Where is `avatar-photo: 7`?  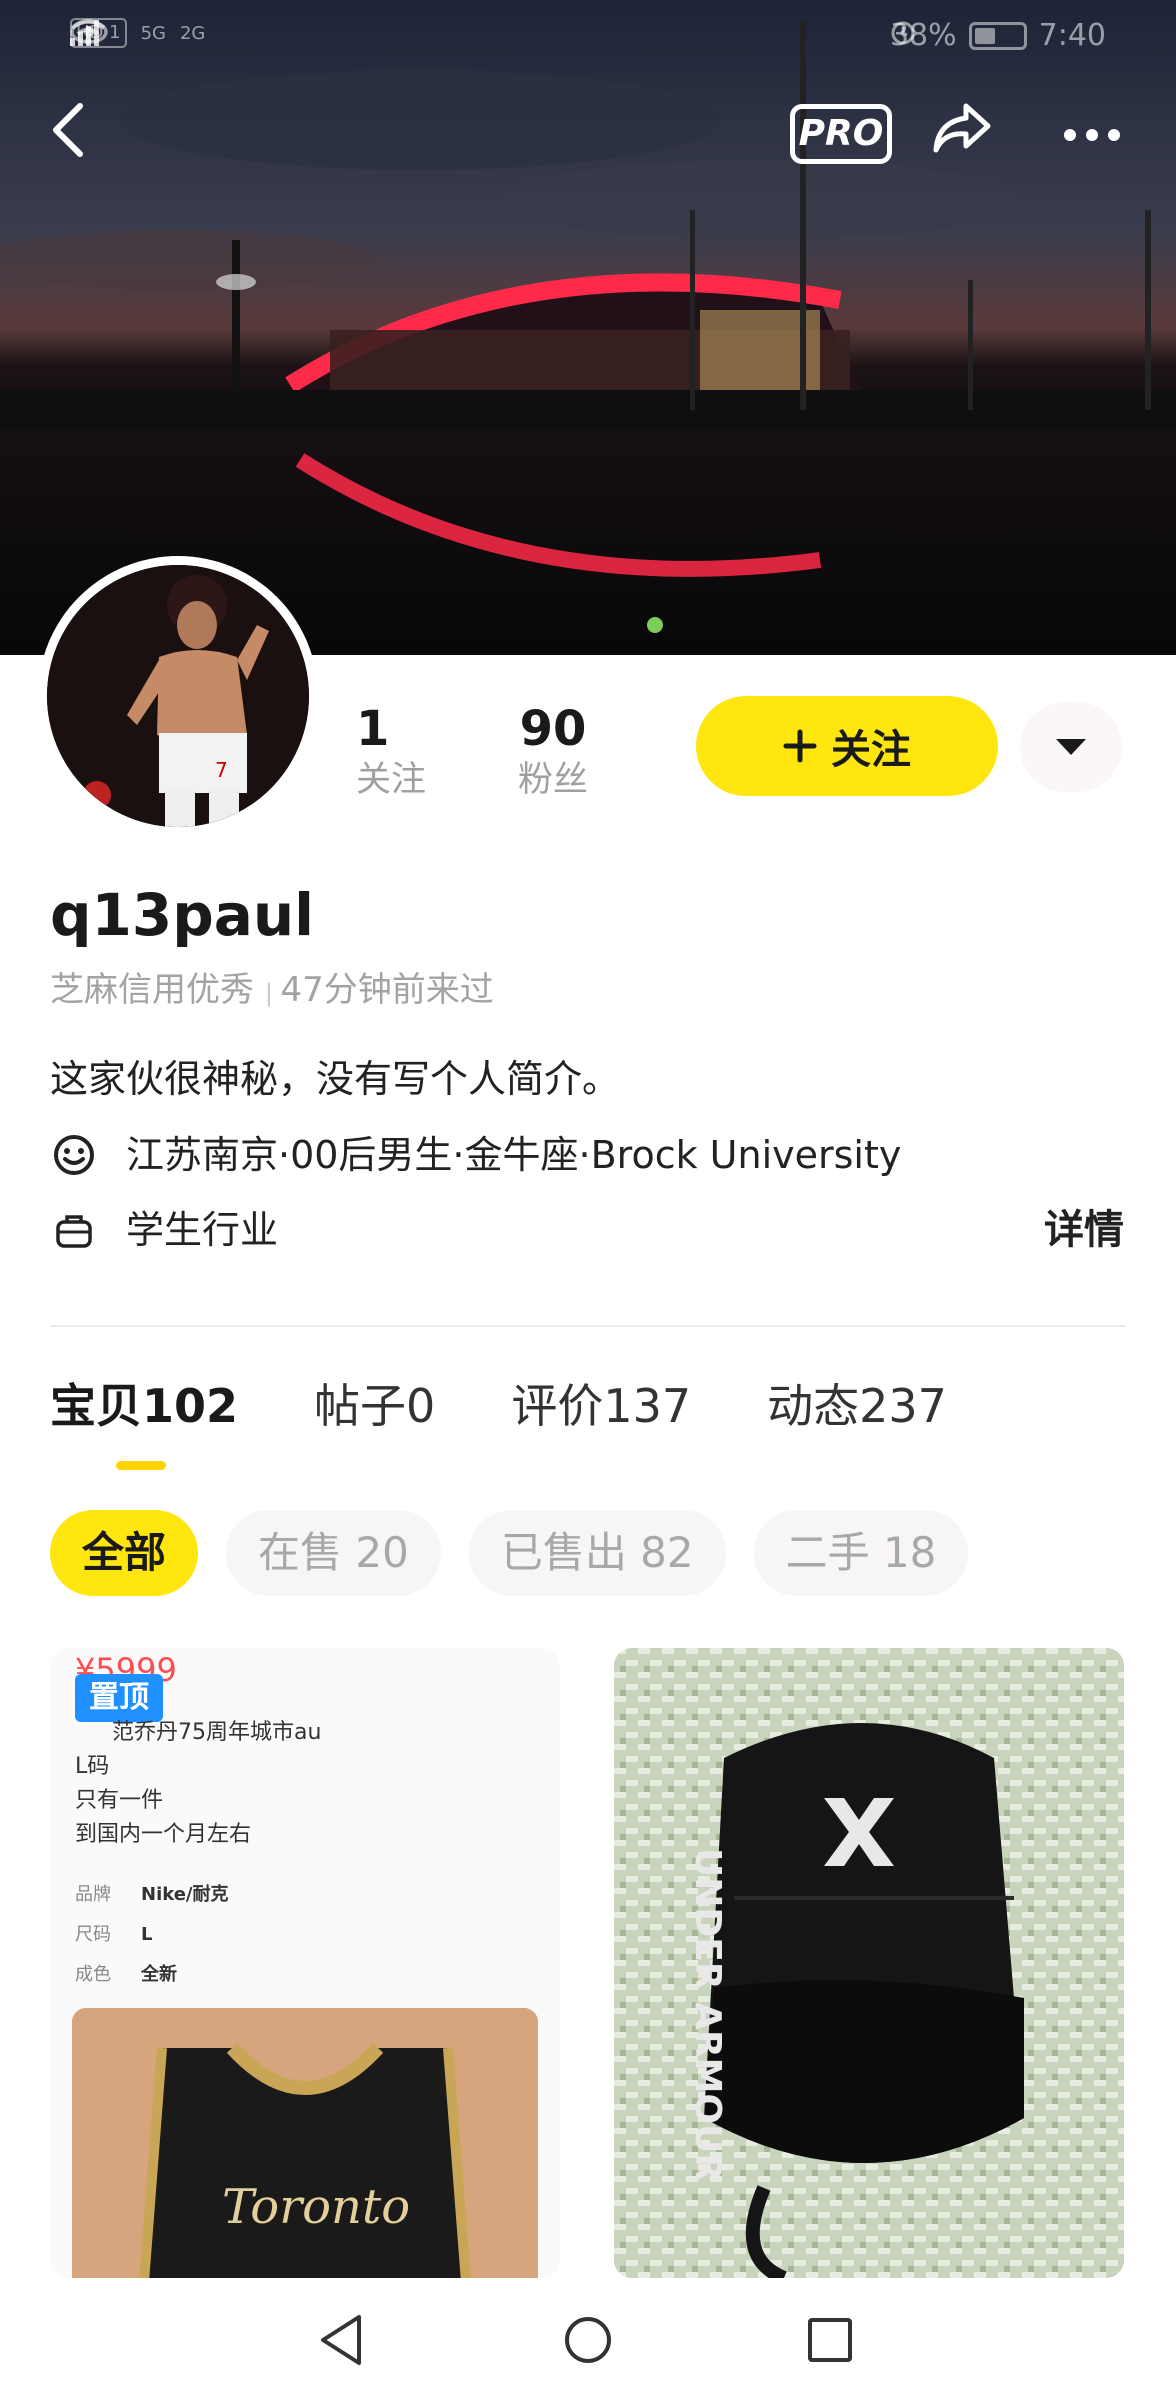
avatar-photo: 7 is located at coordinates (178, 696).